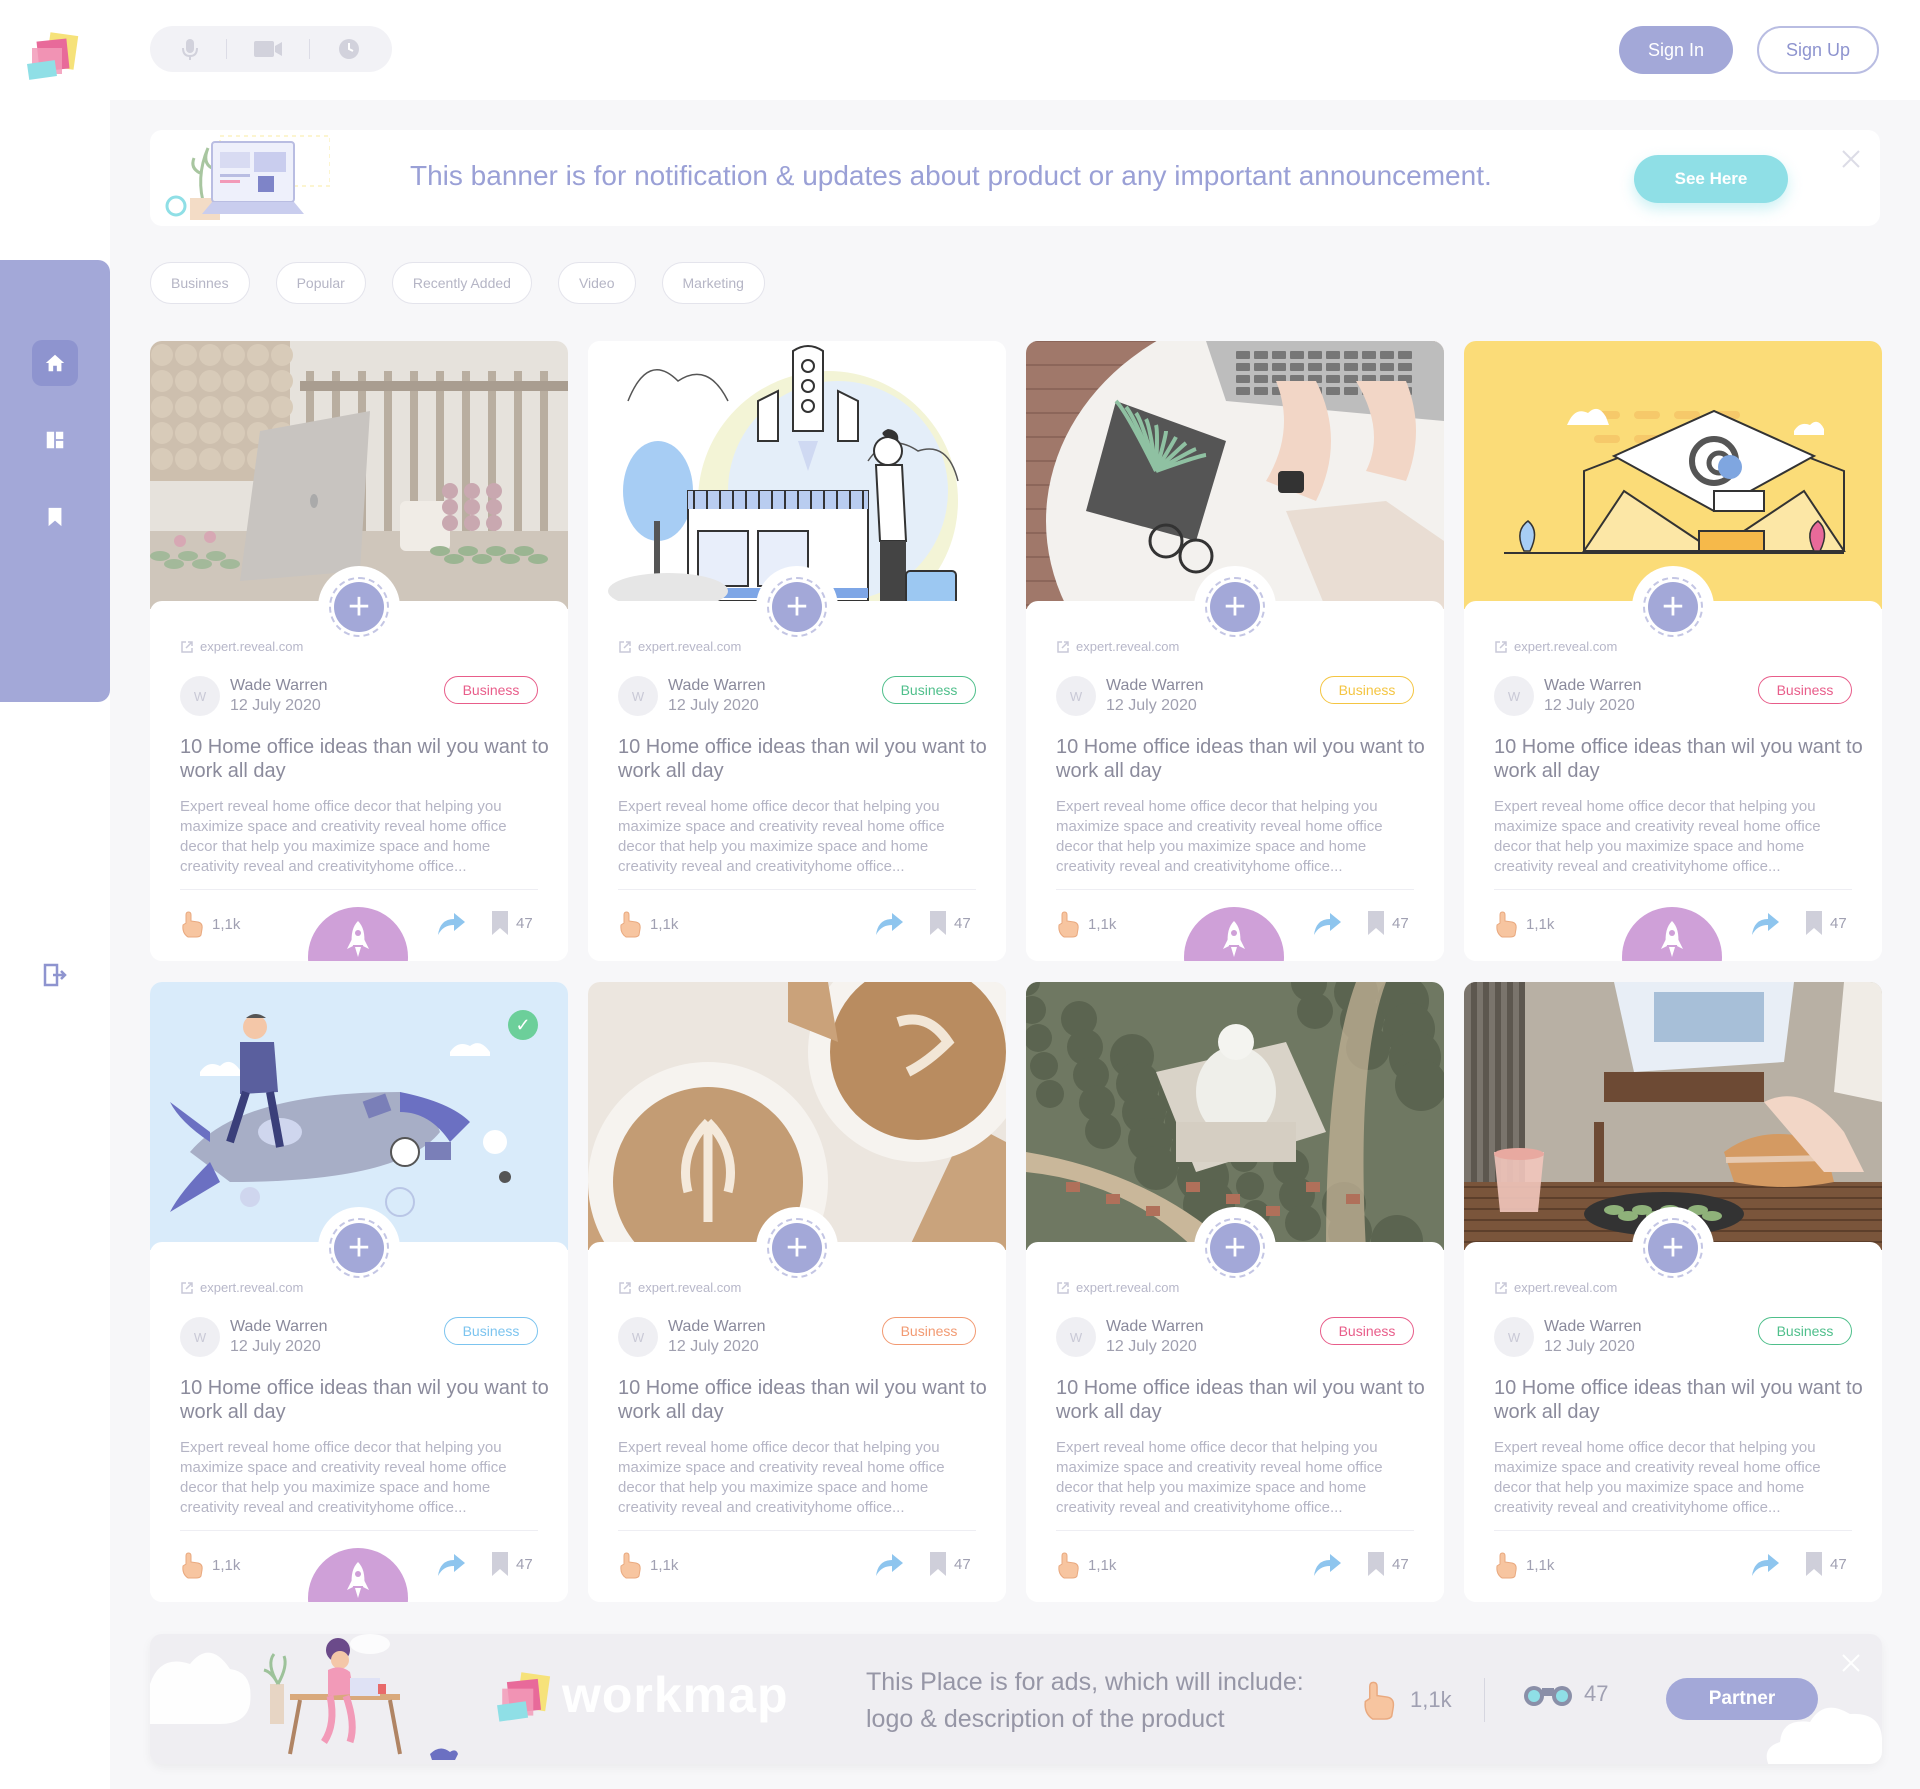 This screenshot has height=1789, width=1920. Describe the element at coordinates (461, 283) in the screenshot. I see `filter-chip: Recently Added` at that location.